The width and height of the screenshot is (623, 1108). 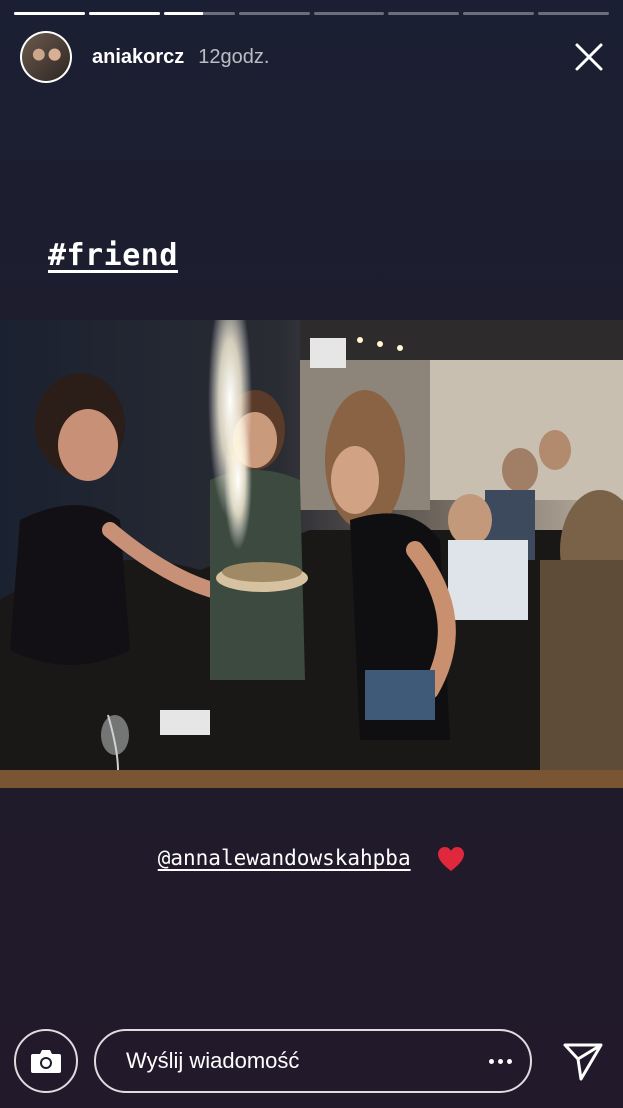 What do you see at coordinates (583, 1061) in the screenshot?
I see `send-icon` at bounding box center [583, 1061].